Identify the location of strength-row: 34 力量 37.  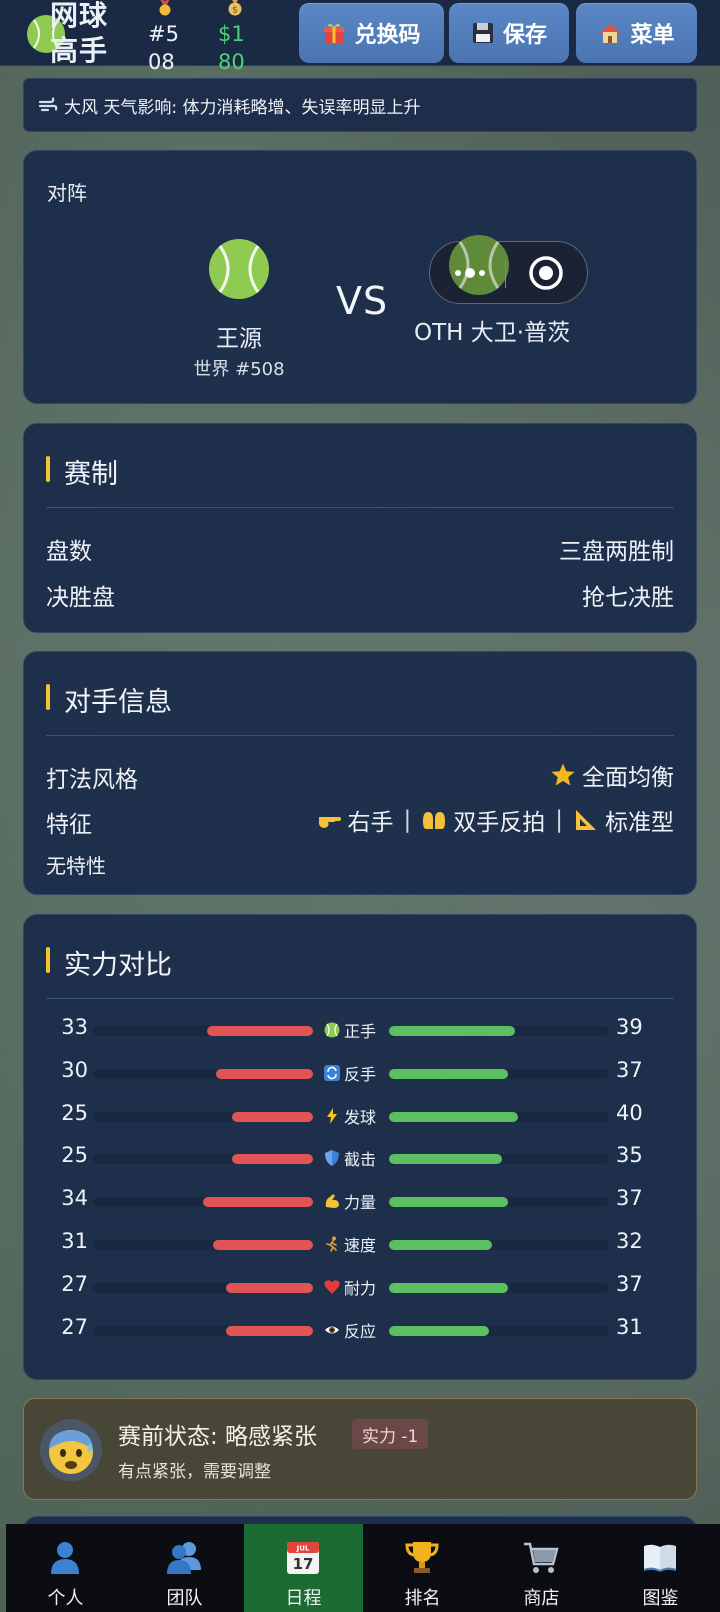
(361, 1201).